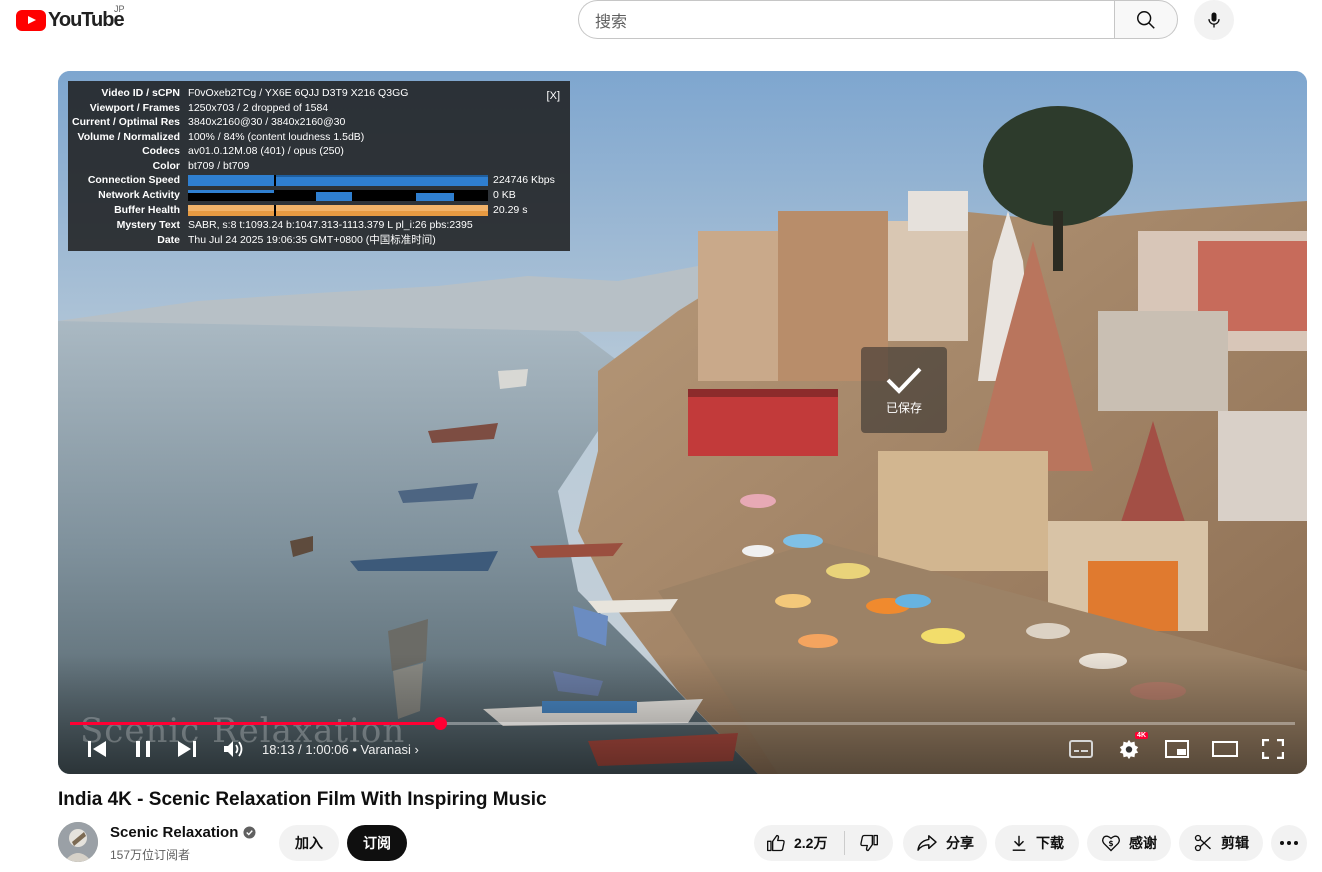 The image size is (1322, 872). I want to click on settings-icon-wrap: 4K, so click(1133, 746).